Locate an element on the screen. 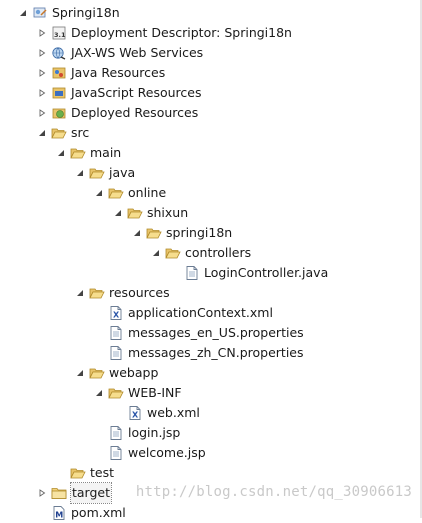 This screenshot has height=523, width=422. tree-item: webapp is located at coordinates (116, 373).